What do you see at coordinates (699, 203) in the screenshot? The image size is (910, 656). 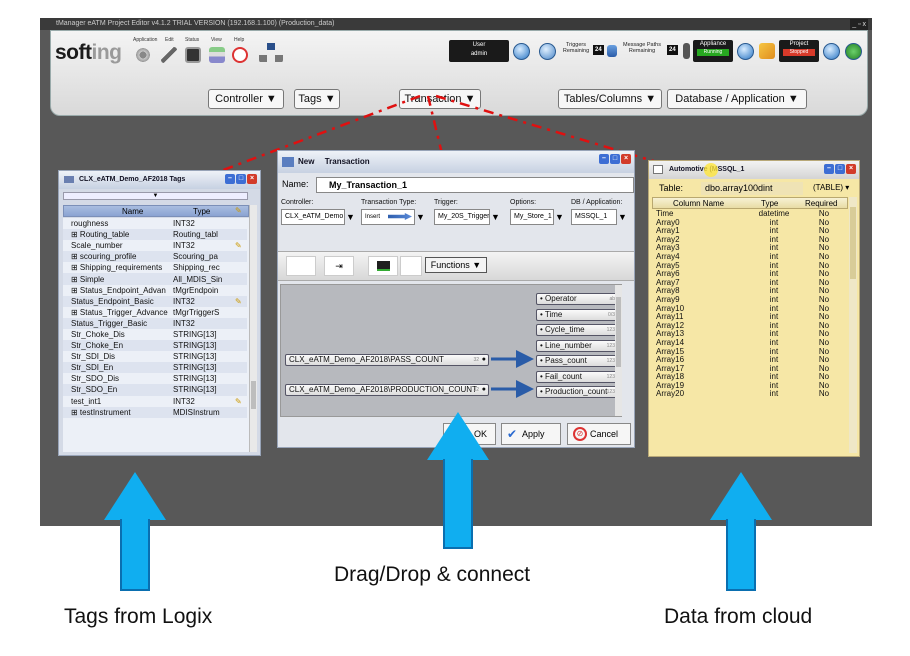 I see `col-column-name: Column Name` at bounding box center [699, 203].